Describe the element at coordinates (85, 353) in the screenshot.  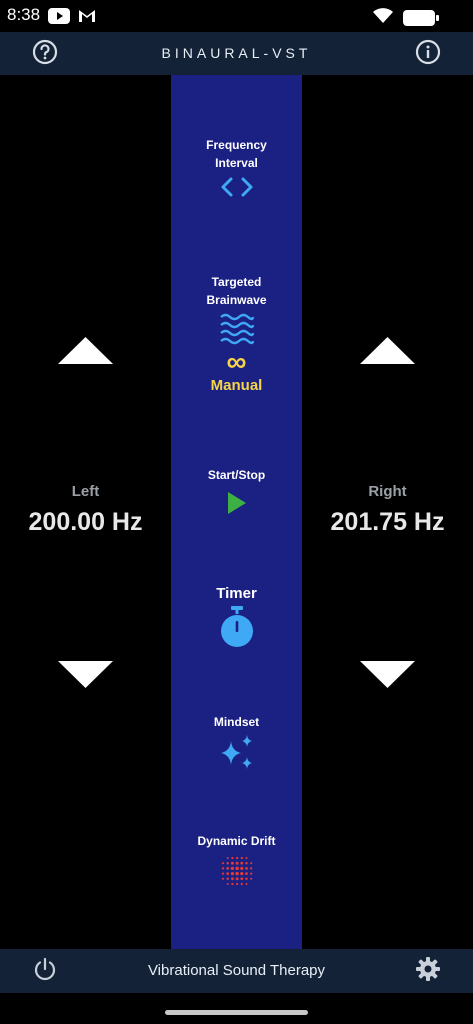
I see `left-frequency-up-button` at that location.